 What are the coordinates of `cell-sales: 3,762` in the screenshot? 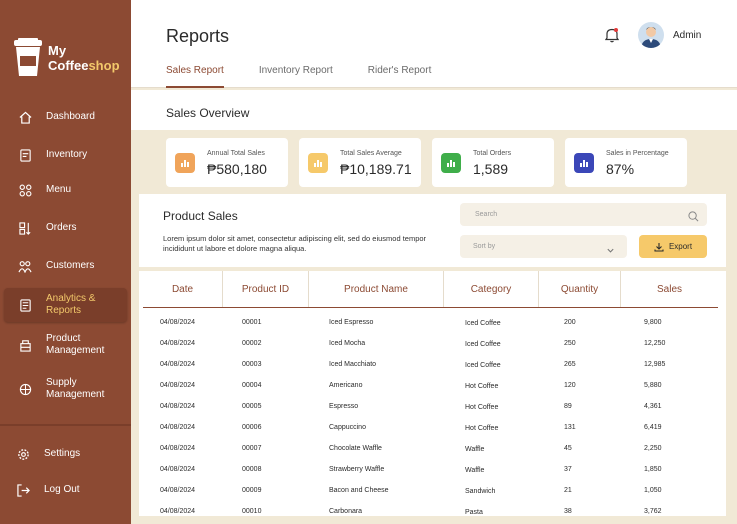 It's located at (653, 511).